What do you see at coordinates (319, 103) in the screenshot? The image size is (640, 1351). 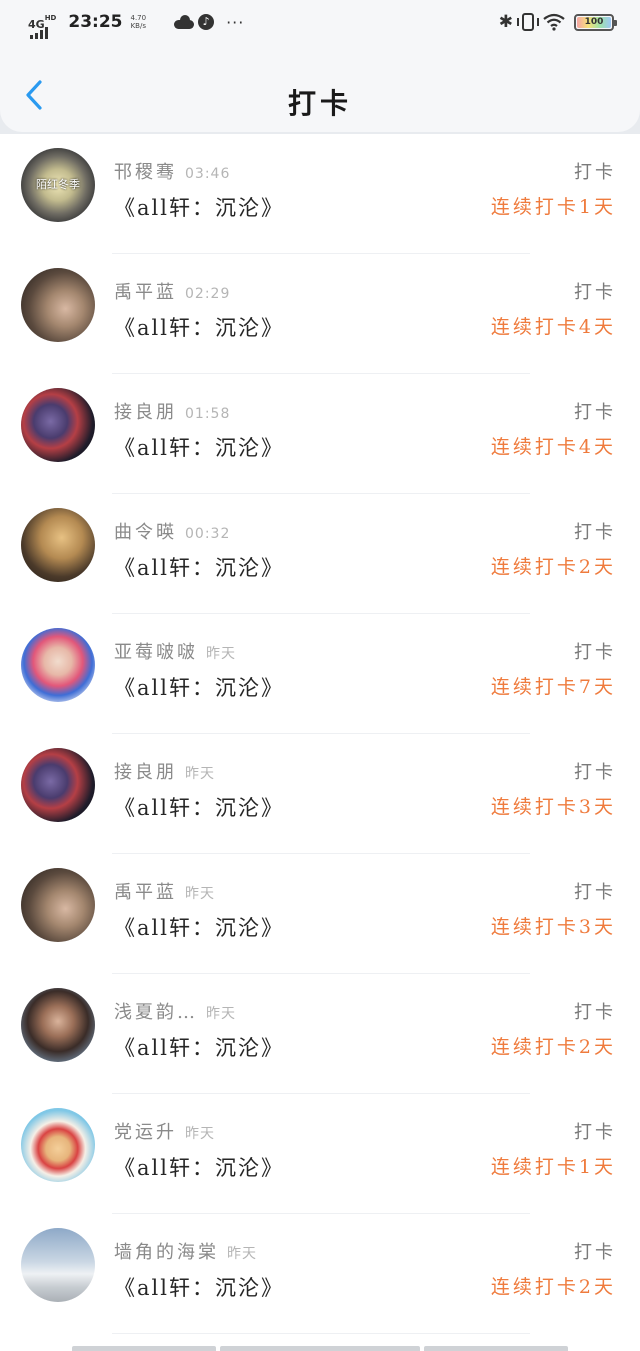 I see `page-title: 打卡` at bounding box center [319, 103].